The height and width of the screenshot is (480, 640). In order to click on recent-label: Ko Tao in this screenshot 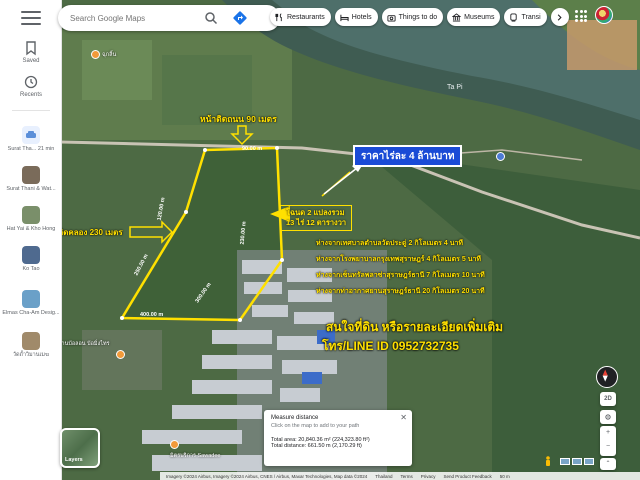, I will do `click(31, 269)`.